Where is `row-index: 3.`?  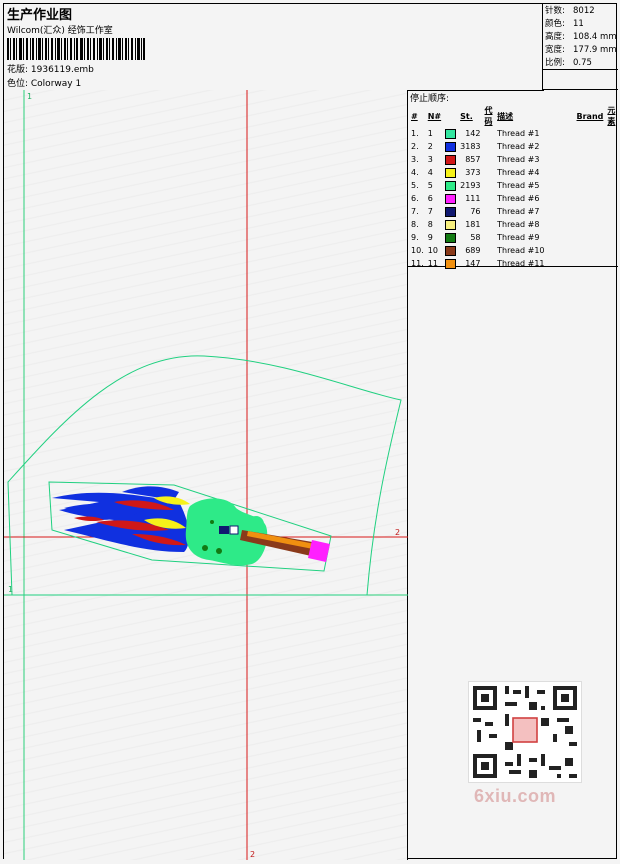 row-index: 3. is located at coordinates (415, 159).